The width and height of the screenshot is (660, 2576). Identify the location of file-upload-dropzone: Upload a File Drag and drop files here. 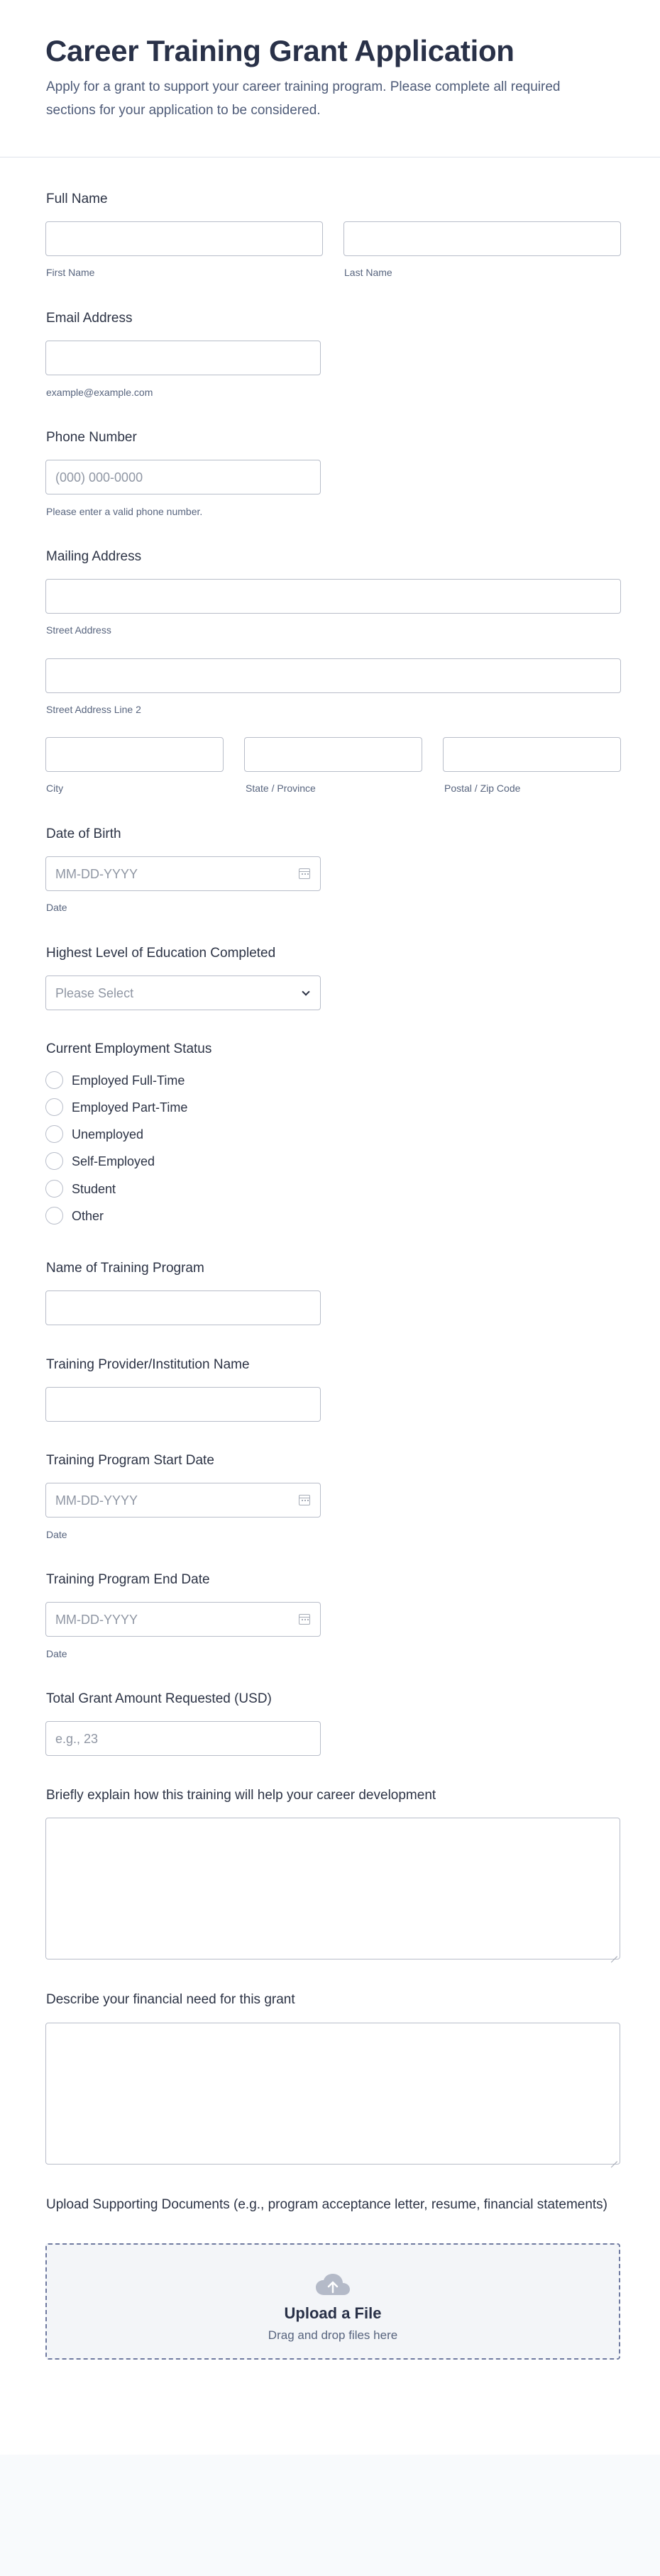
(333, 2301).